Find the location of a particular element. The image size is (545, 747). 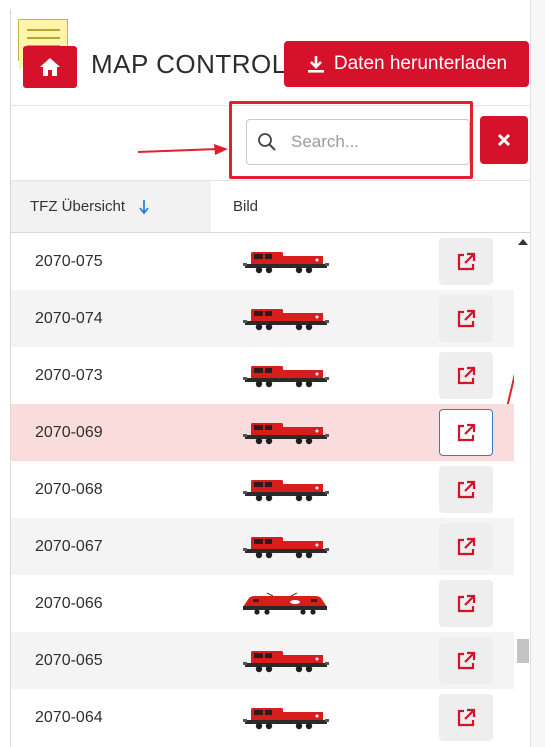

download-button: Daten herunterladen is located at coordinates (406, 64).